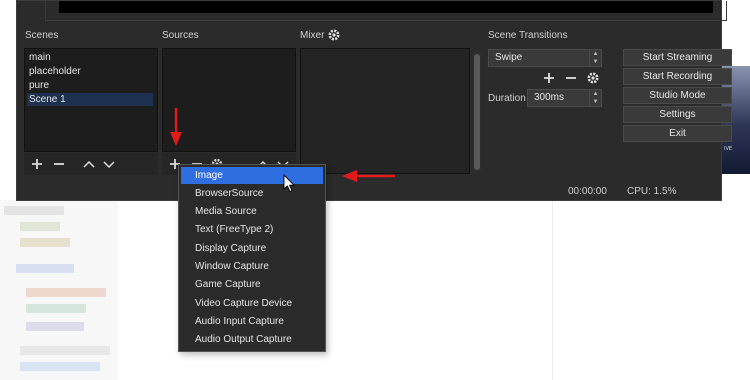 The width and height of the screenshot is (750, 380). Describe the element at coordinates (289, 183) in the screenshot. I see `mouse-pointer-icon` at that location.